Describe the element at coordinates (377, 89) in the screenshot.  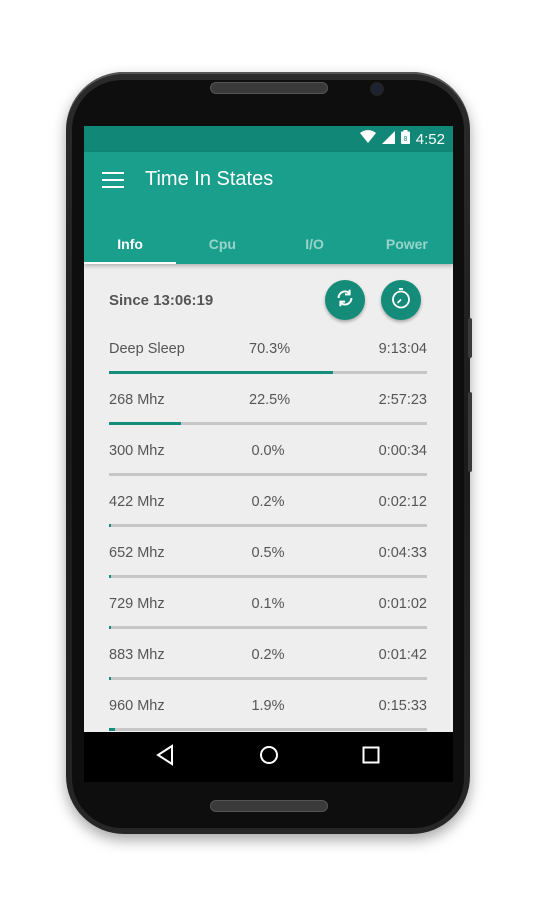
I see `front-camera` at that location.